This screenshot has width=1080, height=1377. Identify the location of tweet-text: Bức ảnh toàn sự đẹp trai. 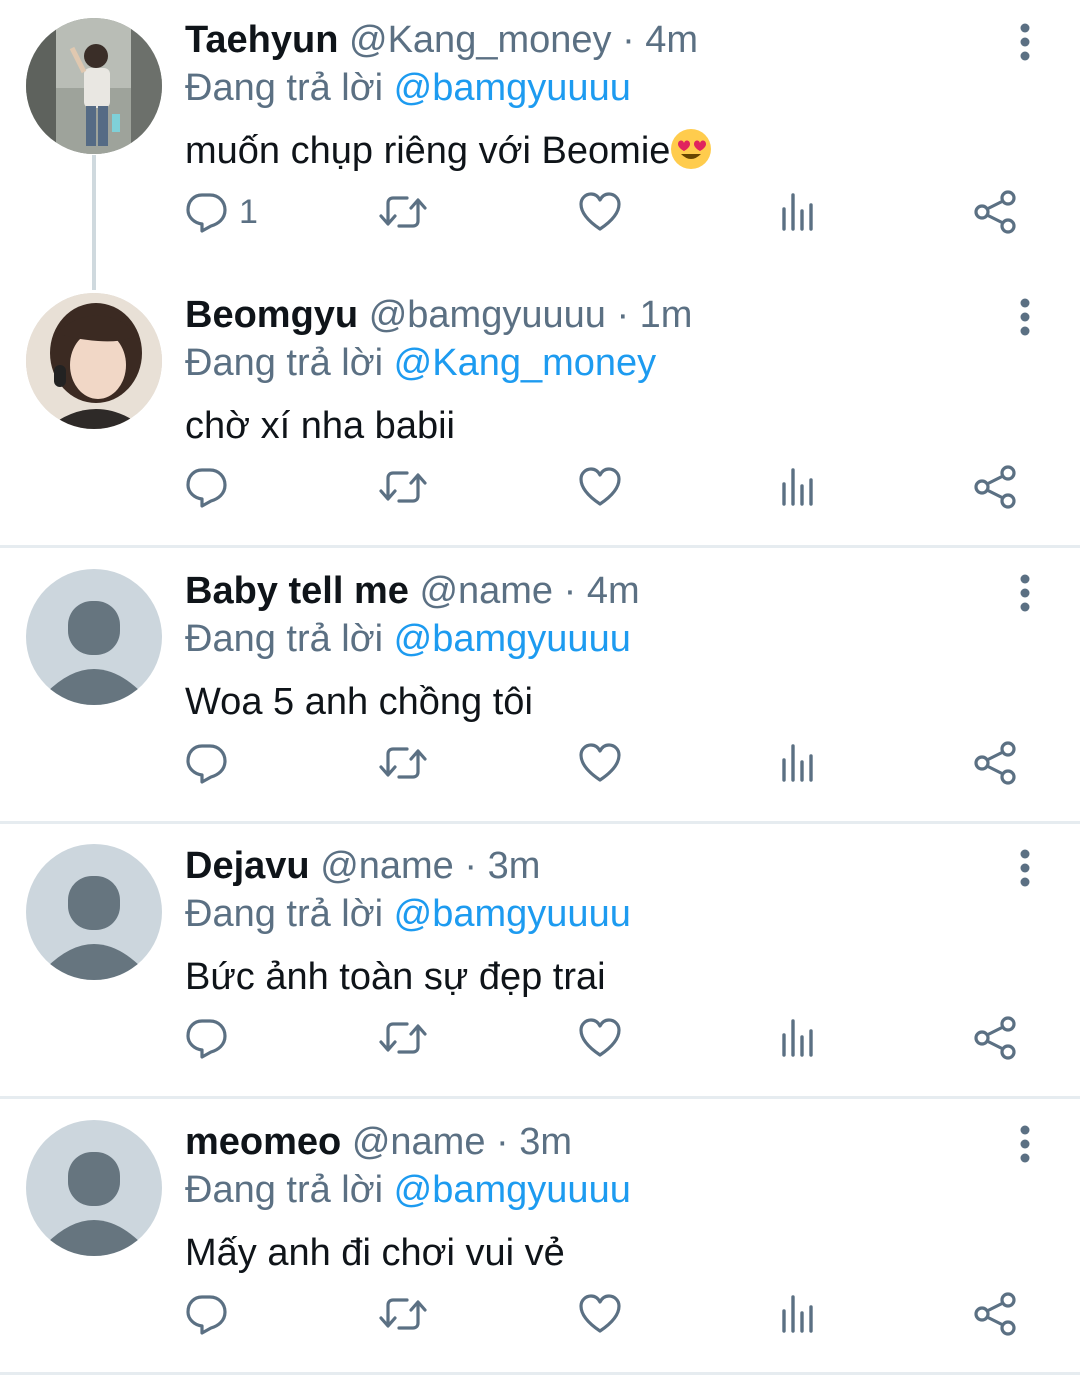
(395, 977).